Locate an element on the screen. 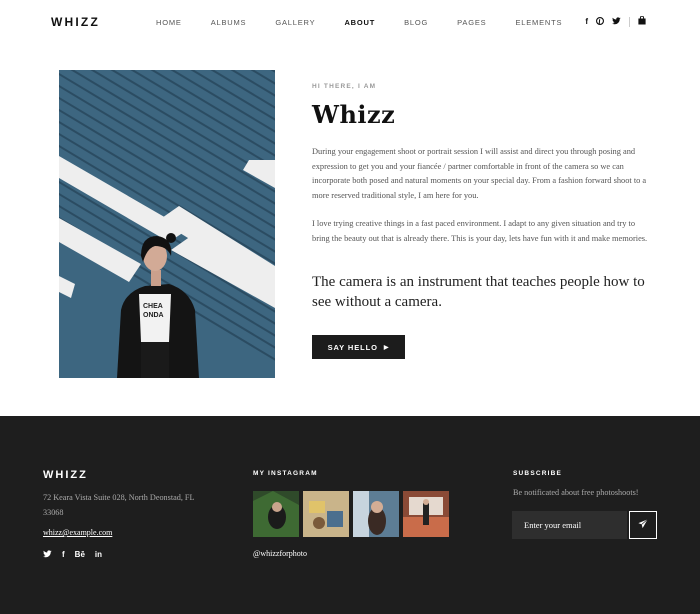  footer-logo: WHIZZ is located at coordinates (65, 475).